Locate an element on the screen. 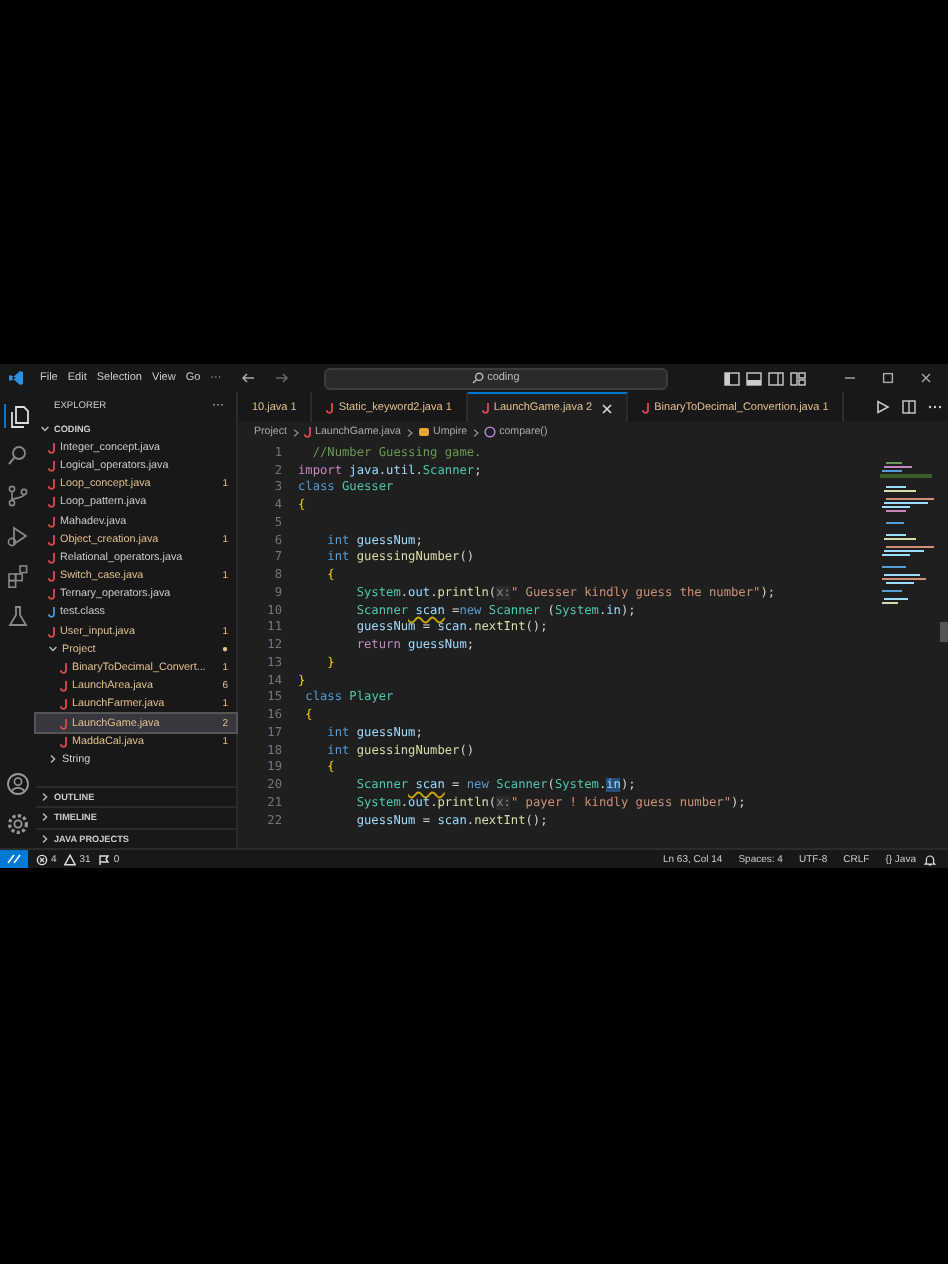 Image resolution: width=948 pixels, height=1264 pixels. scrollbar is located at coordinates (944, 632).